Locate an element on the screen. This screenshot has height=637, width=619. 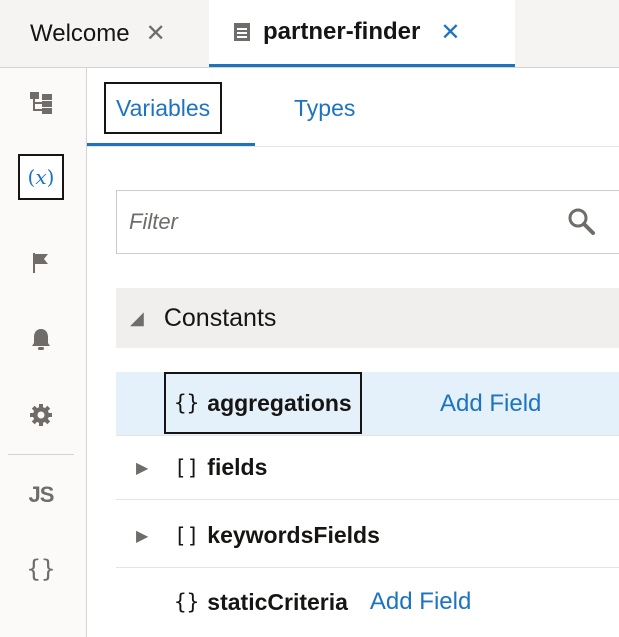
tab-partner-finder-label: partner-finder is located at coordinates (342, 31).